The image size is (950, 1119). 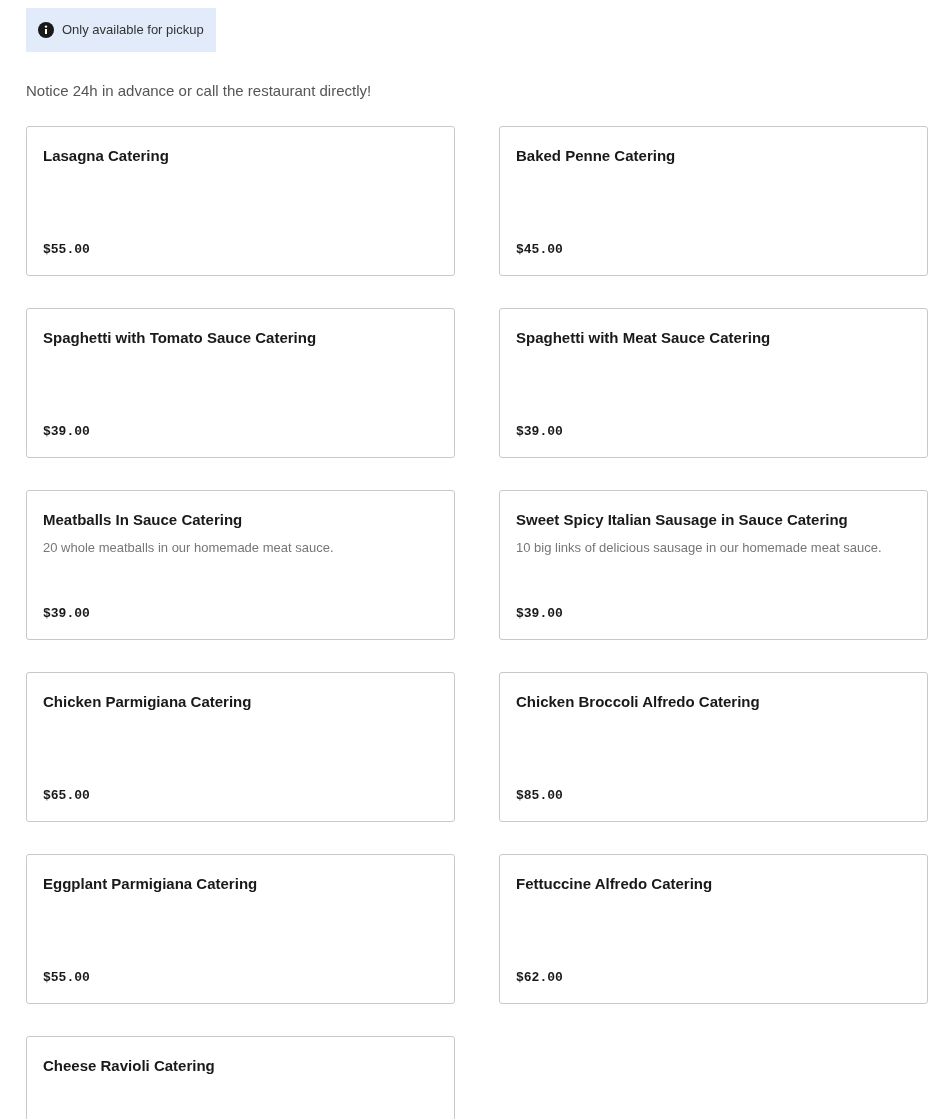 I want to click on item-description: 10 big links of delicious sausage in our homemade meat sauce., so click(x=699, y=547).